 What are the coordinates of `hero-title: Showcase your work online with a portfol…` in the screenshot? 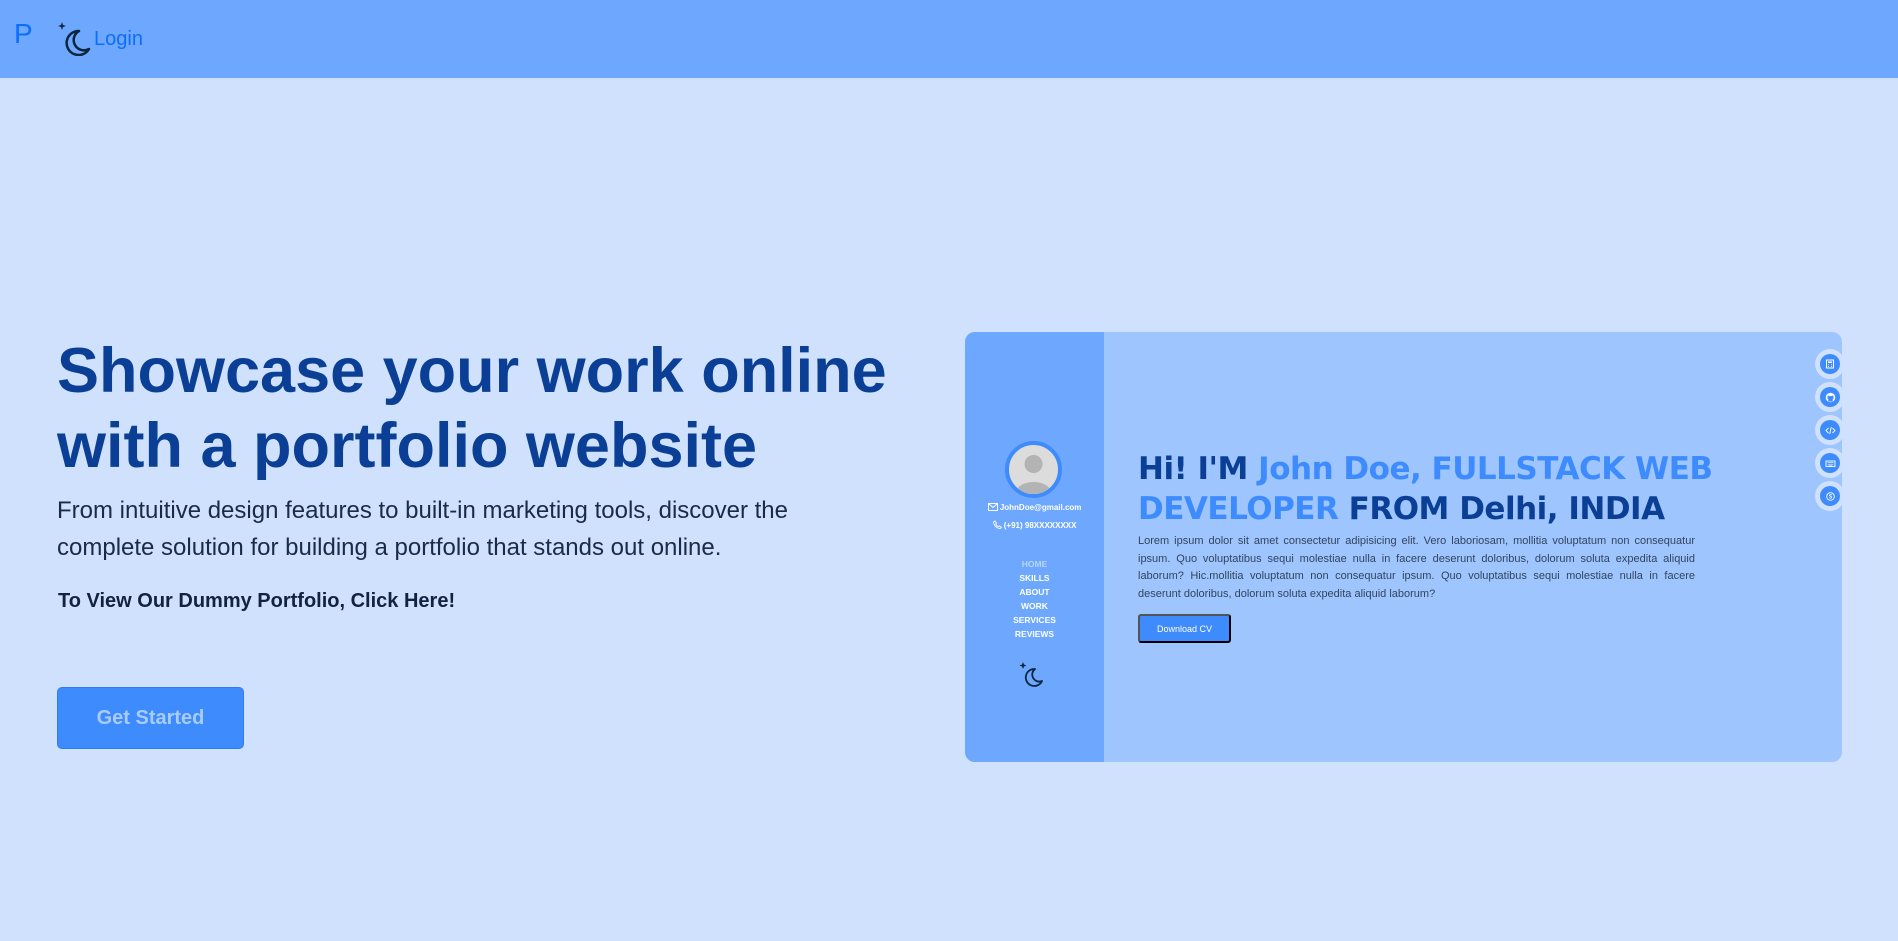 It's located at (472, 408).